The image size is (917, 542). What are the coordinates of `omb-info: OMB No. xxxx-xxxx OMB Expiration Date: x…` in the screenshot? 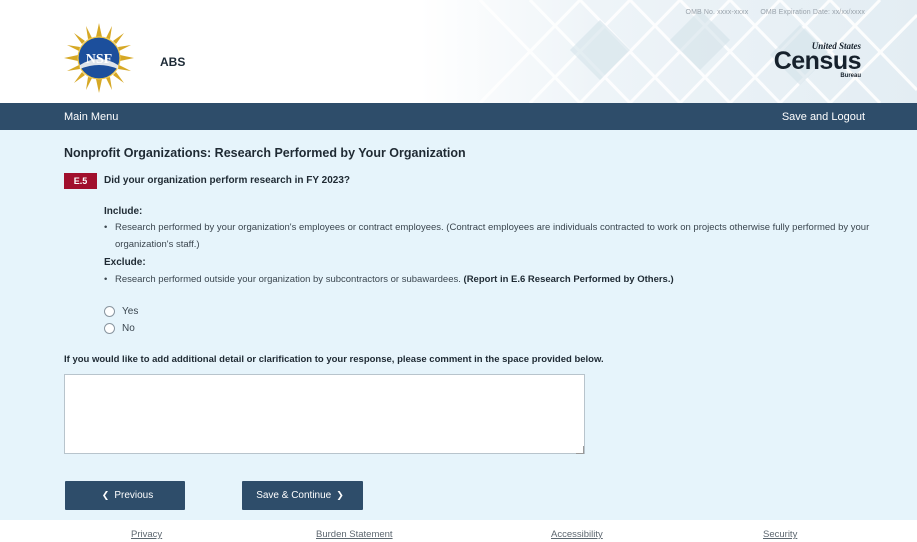 It's located at (775, 12).